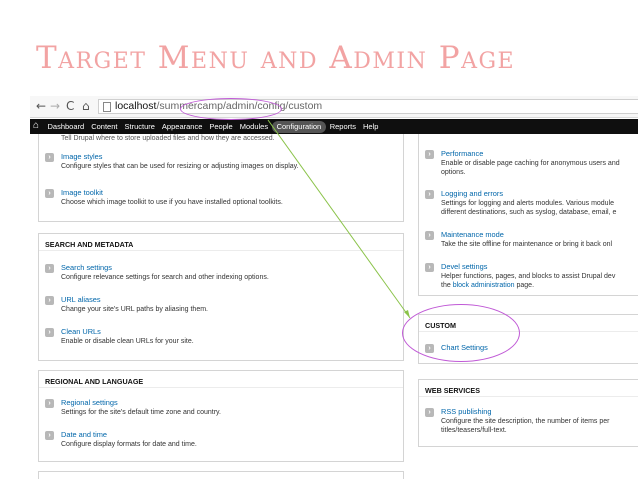  What do you see at coordinates (276, 58) in the screenshot?
I see `slide-title: Target Menu and Admin Page` at bounding box center [276, 58].